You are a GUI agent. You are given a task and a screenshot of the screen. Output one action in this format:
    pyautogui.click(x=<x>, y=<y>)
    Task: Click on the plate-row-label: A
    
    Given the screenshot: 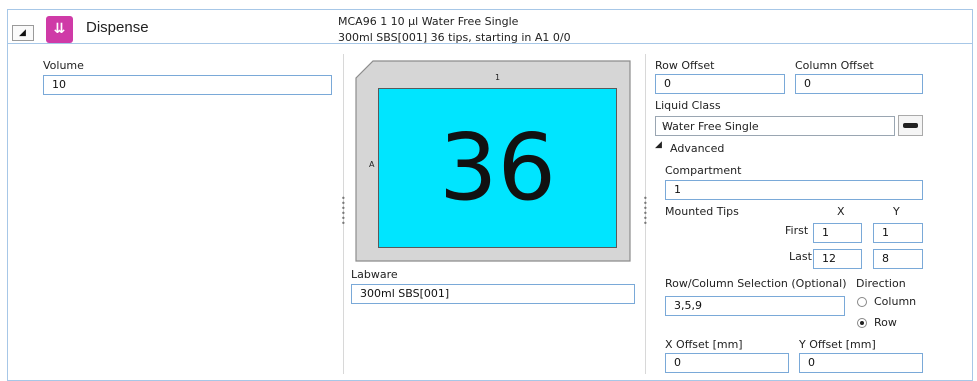 What is the action you would take?
    pyautogui.click(x=372, y=164)
    